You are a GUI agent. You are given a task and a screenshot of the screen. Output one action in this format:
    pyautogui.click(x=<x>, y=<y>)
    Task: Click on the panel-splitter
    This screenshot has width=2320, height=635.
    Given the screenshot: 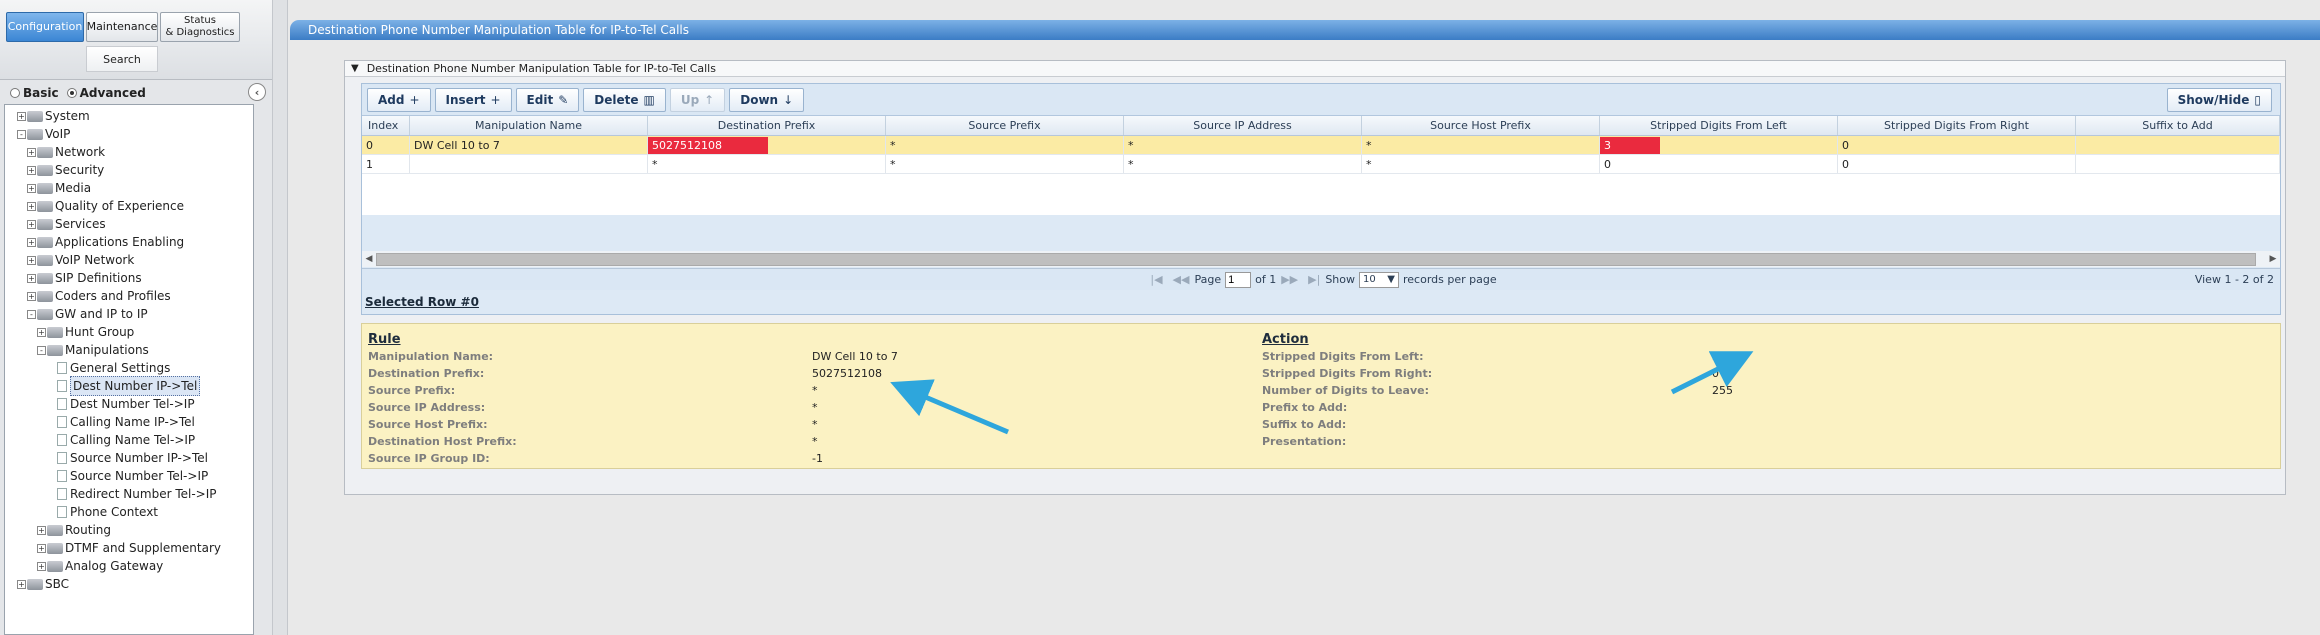 What is the action you would take?
    pyautogui.click(x=280, y=317)
    